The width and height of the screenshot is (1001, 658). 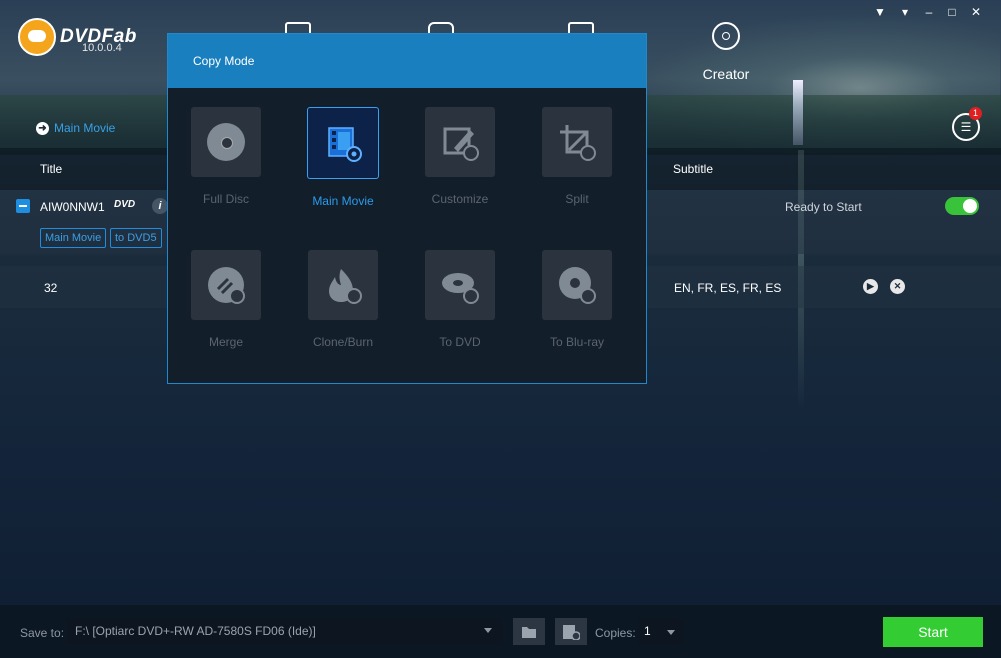 I want to click on mode-label: Clone/Burn, so click(x=343, y=342).